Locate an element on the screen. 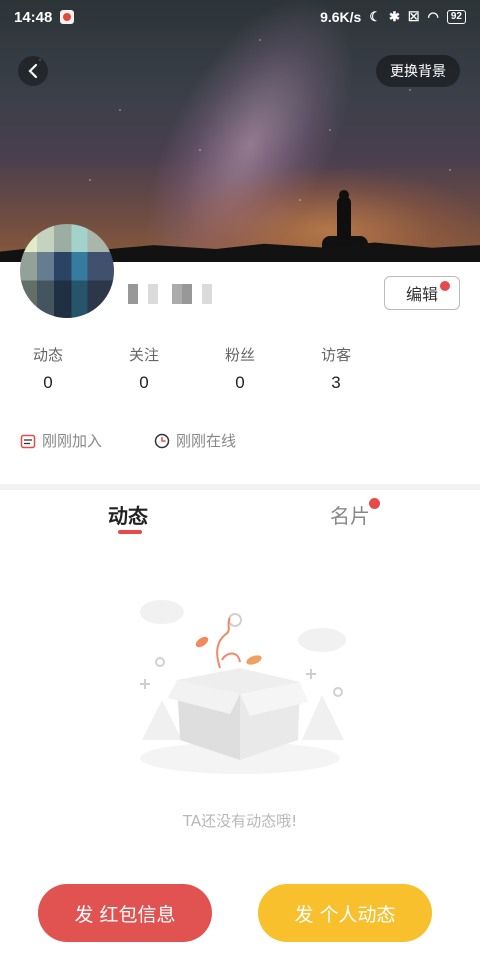 This screenshot has width=480, height=960. online-info: 刚刚在线 is located at coordinates (195, 440).